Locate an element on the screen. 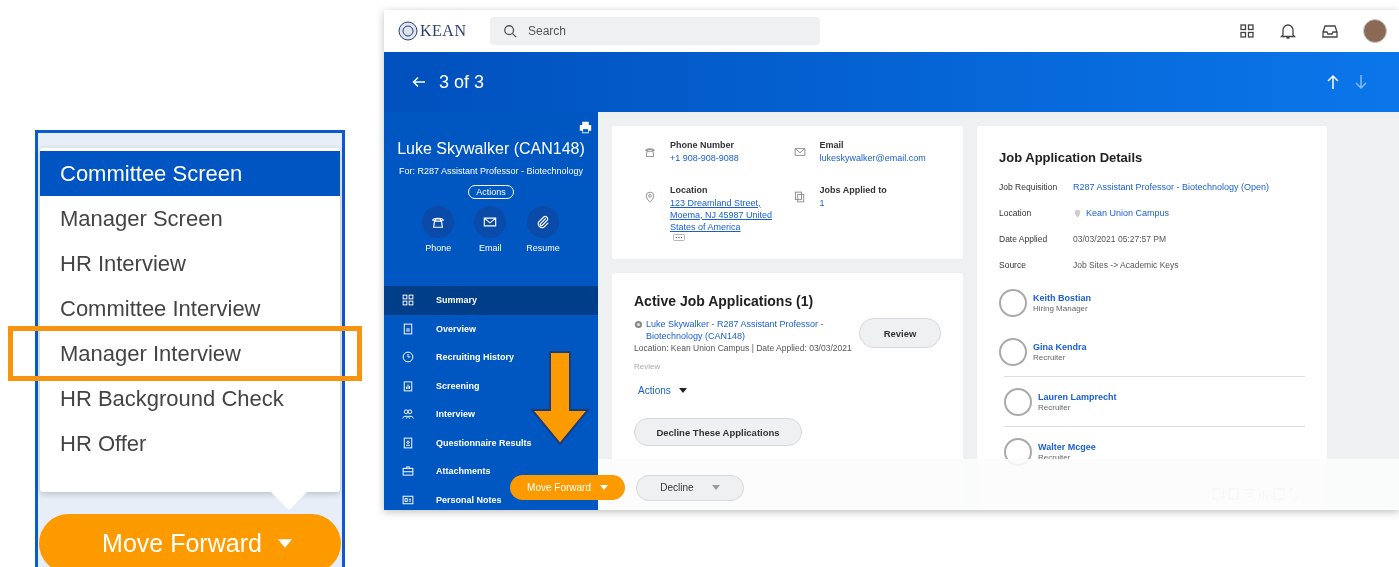 This screenshot has width=1399, height=567. card-title: Job Application Details is located at coordinates (1071, 157).